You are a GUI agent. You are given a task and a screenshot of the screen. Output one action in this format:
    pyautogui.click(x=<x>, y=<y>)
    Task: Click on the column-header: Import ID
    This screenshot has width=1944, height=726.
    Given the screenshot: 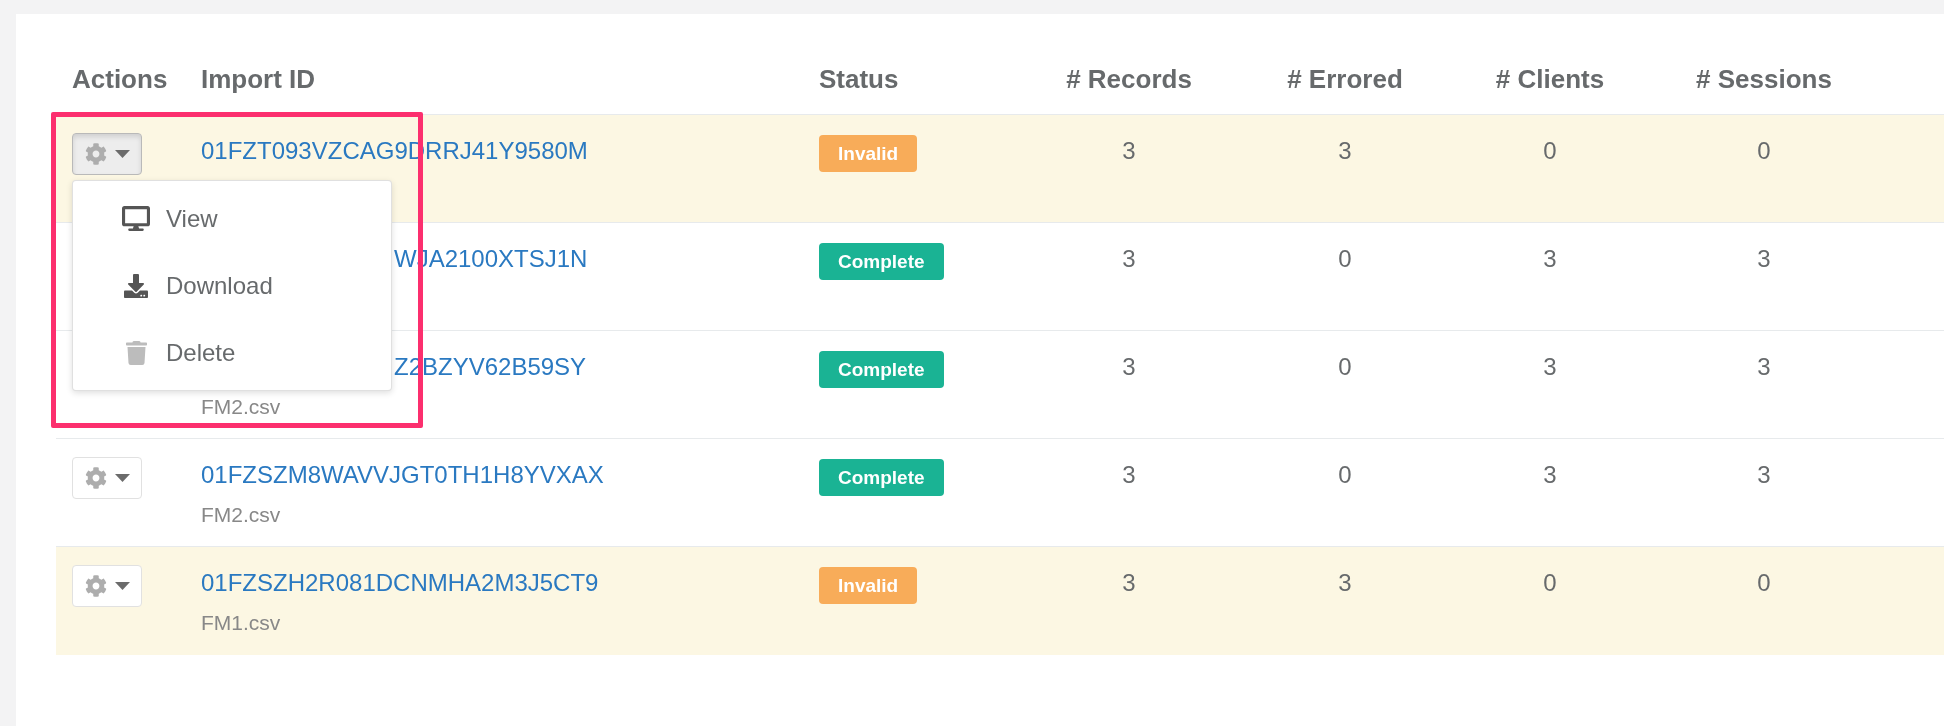 What is the action you would take?
    pyautogui.click(x=258, y=79)
    